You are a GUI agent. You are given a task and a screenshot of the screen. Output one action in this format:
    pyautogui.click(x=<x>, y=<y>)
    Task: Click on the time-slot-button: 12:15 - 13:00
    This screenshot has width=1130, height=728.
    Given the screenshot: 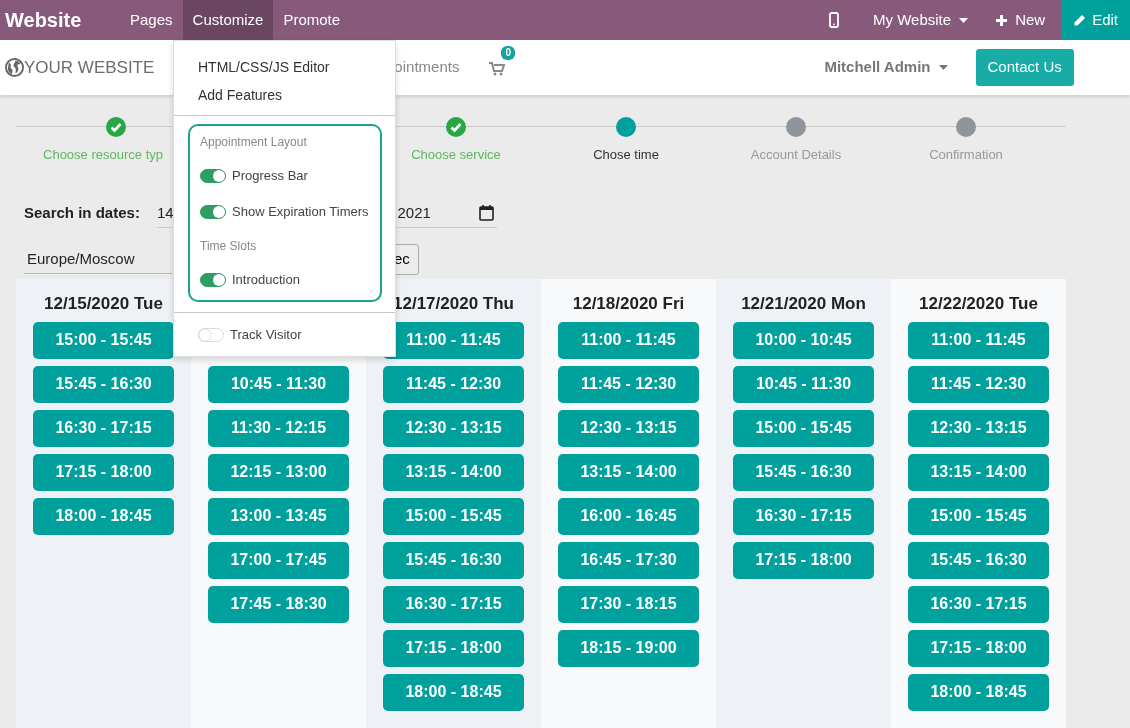 What is the action you would take?
    pyautogui.click(x=278, y=472)
    